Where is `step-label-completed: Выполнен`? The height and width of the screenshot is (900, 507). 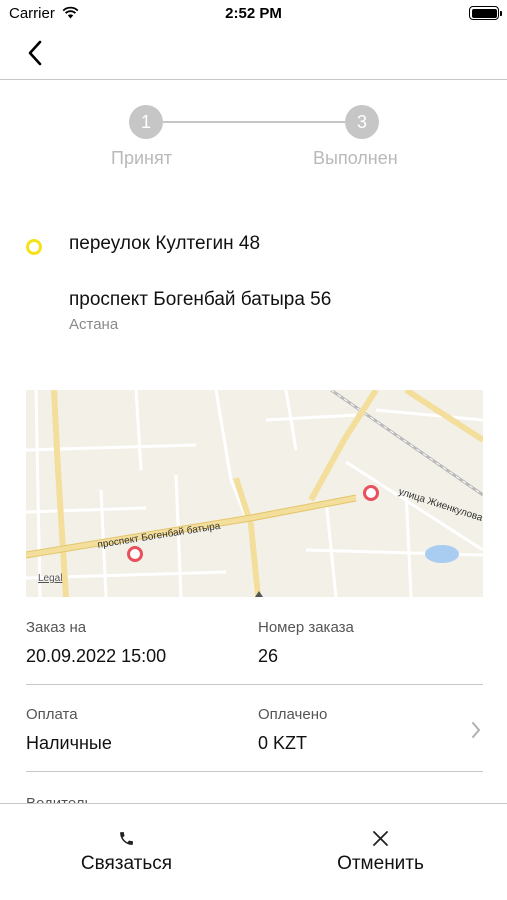 step-label-completed: Выполнен is located at coordinates (355, 158).